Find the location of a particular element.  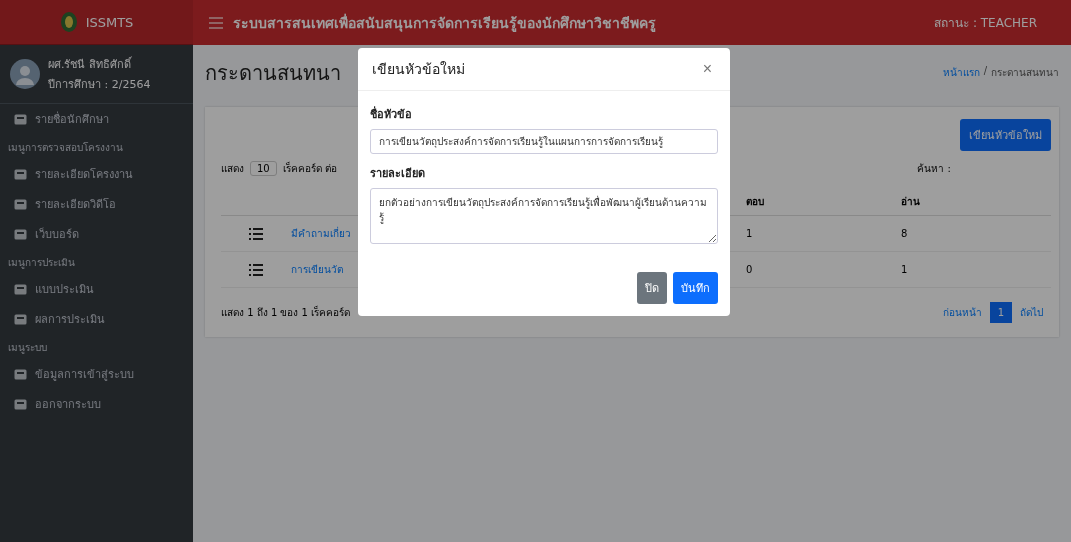

system-title: ระบบสารสนเทศเพื่อสนับสนุนการจัดการเรียนรู้ของนักศึกษาวิชาชีพครู is located at coordinates (445, 23).